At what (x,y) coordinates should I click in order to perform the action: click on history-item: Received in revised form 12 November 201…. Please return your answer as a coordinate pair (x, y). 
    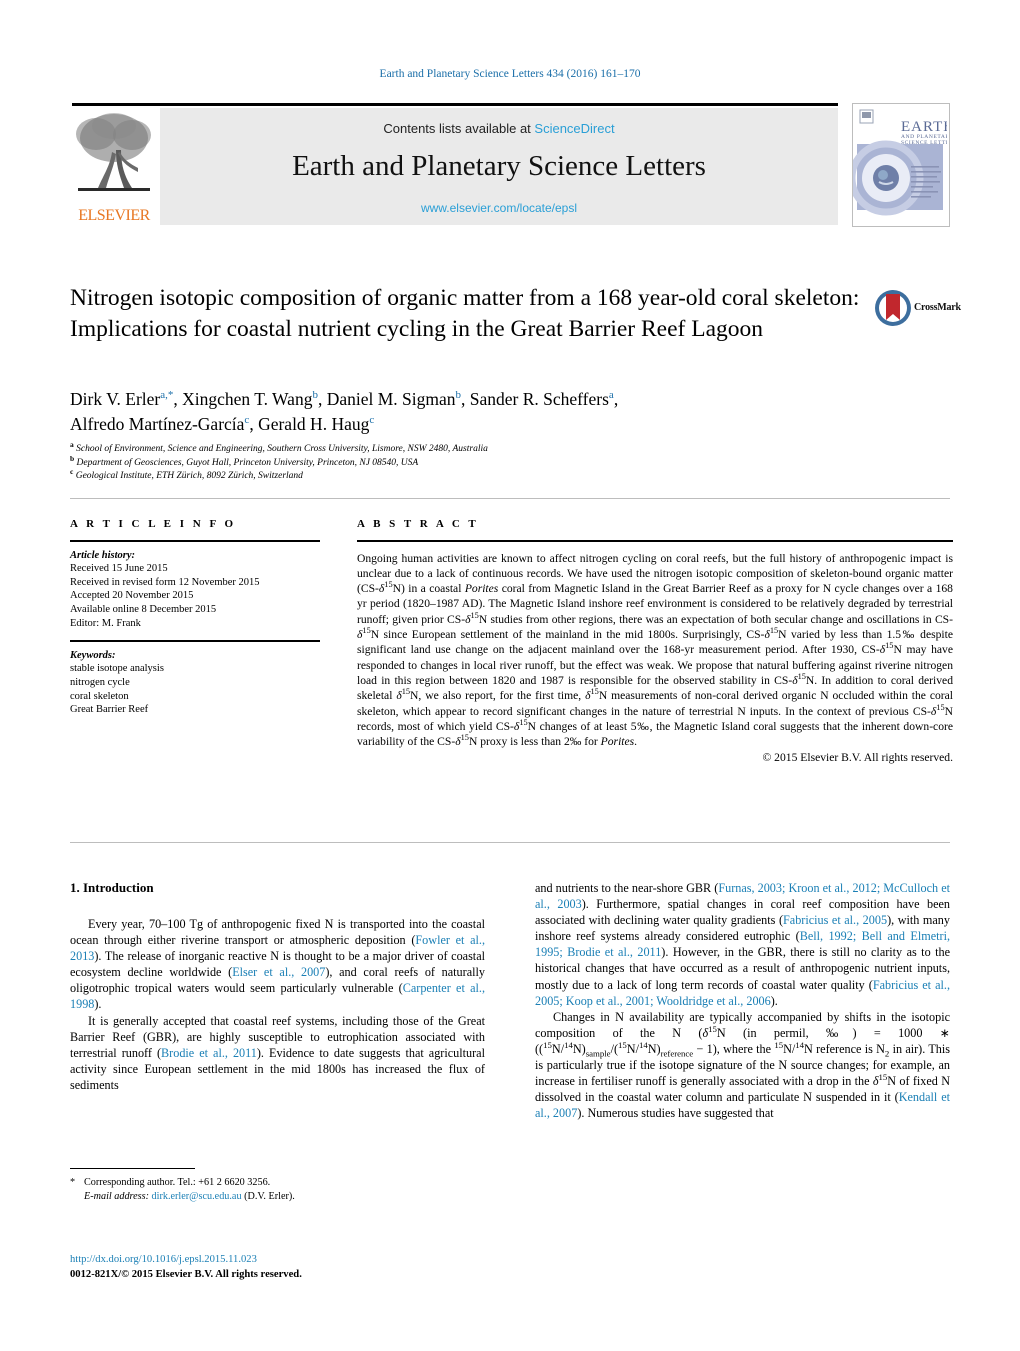
    Looking at the image, I should click on (165, 582).